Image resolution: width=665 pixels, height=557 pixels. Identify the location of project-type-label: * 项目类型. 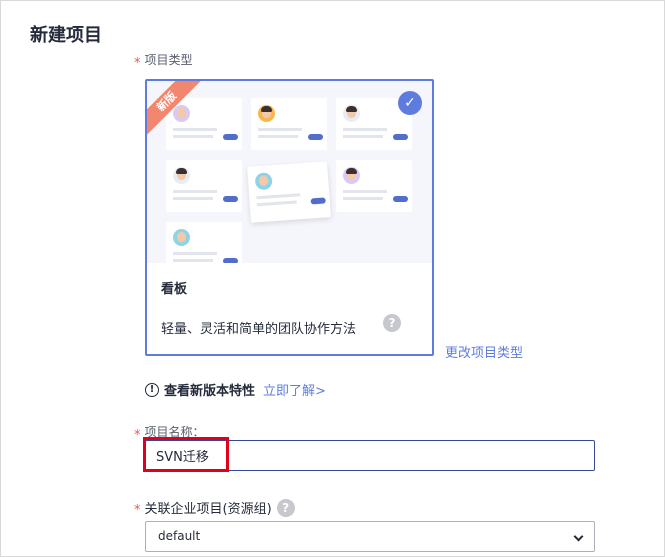
(163, 61).